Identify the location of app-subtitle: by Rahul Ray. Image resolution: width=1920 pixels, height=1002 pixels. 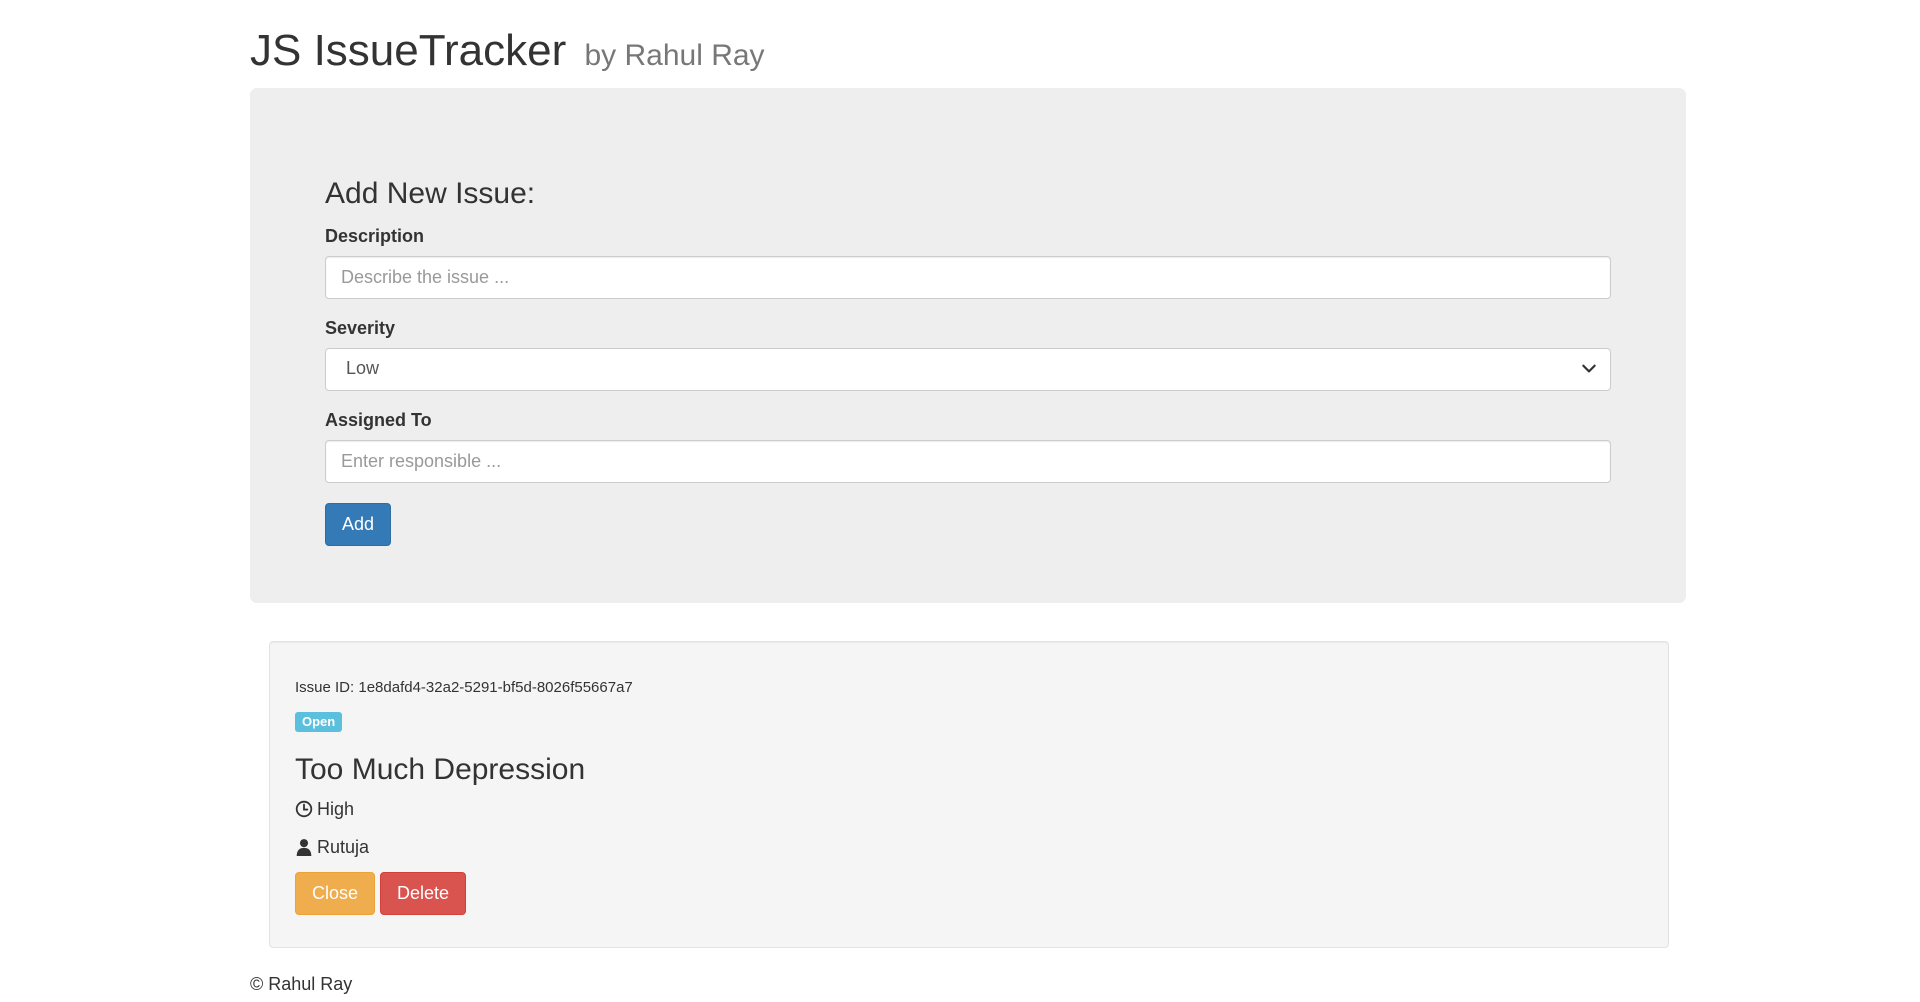
(674, 55).